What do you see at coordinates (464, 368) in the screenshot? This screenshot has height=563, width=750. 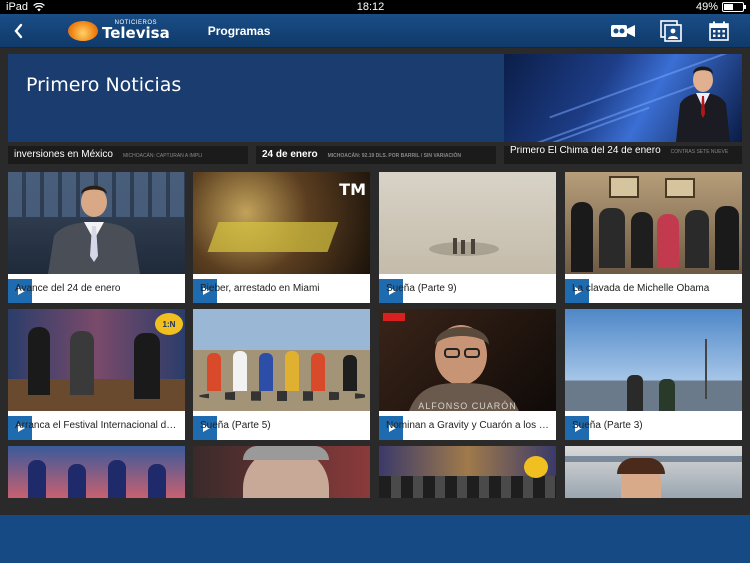 I see `portrait-figure` at bounding box center [464, 368].